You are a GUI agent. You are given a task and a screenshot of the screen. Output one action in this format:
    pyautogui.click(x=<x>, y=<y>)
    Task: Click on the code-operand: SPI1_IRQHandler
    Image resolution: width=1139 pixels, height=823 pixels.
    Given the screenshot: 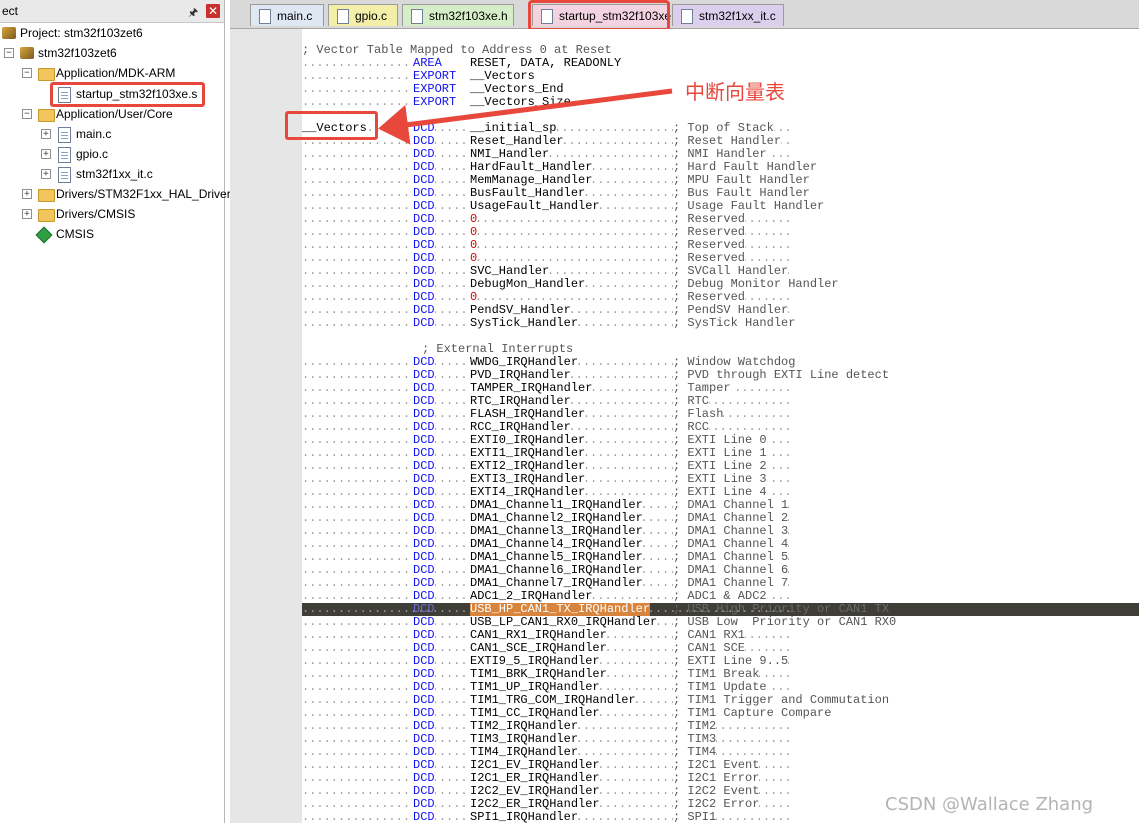 What is the action you would take?
    pyautogui.click(x=524, y=816)
    